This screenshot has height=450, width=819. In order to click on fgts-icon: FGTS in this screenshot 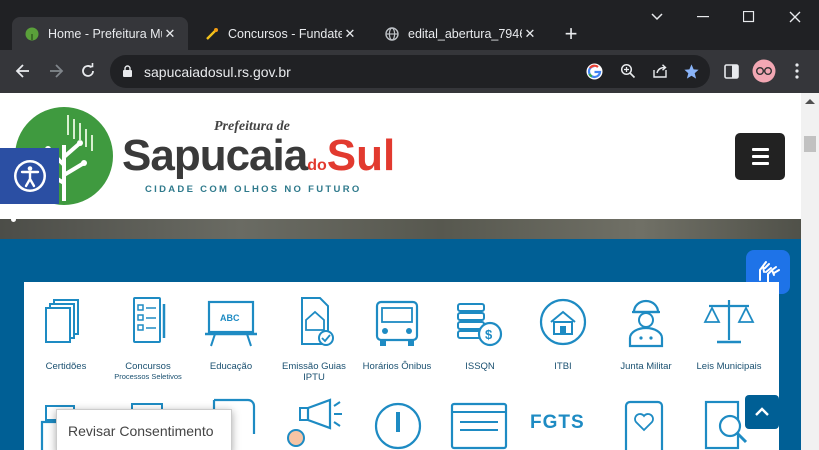, I will do `click(557, 423)`.